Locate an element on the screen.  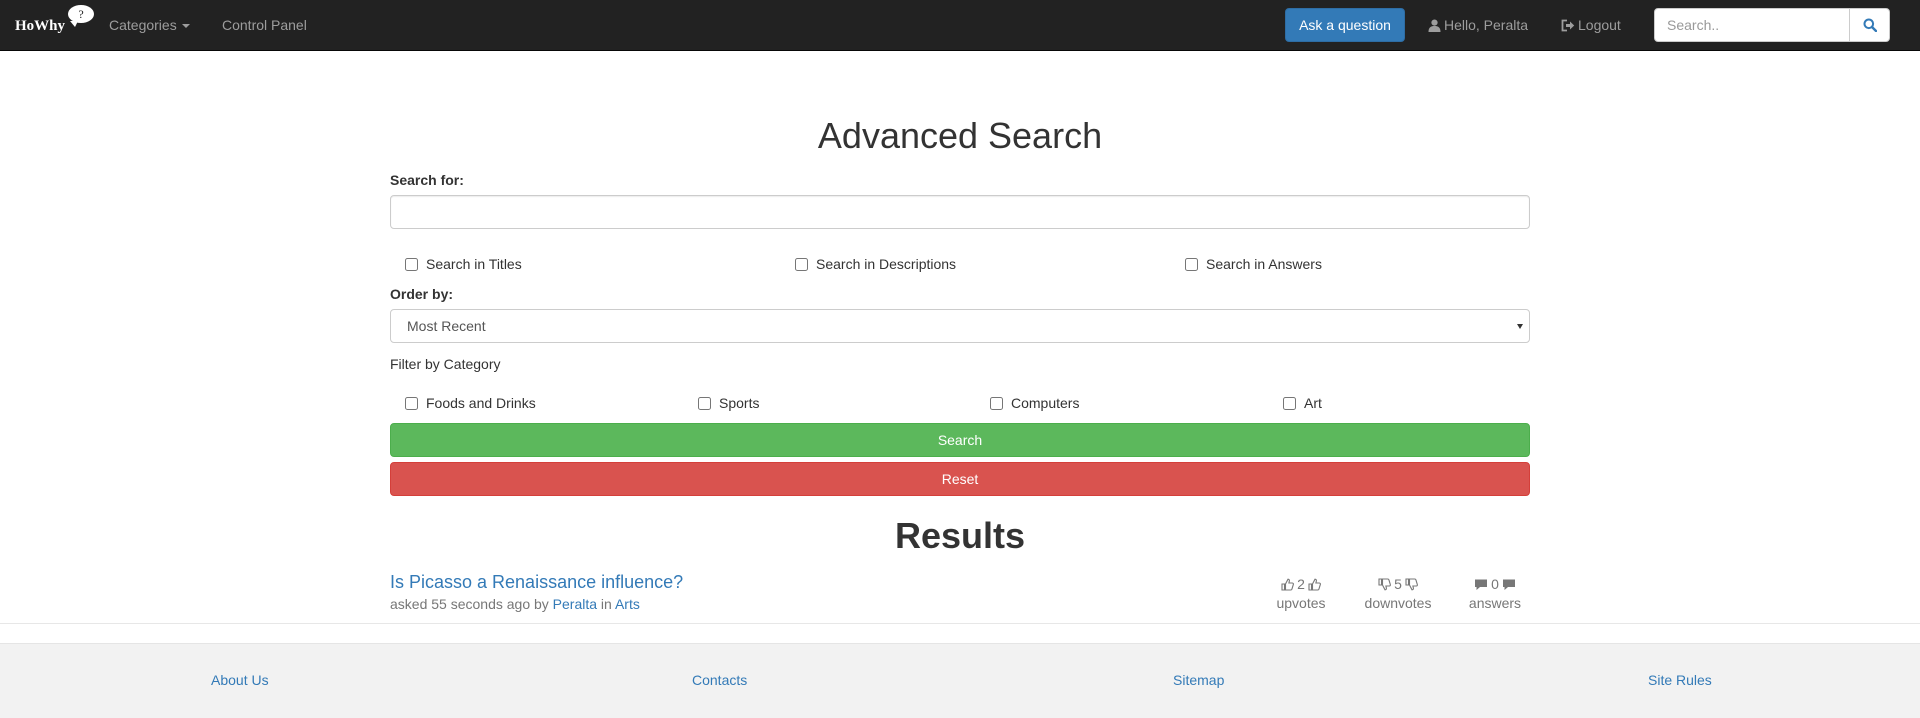
categories-dropdown: Categories is located at coordinates (149, 25).